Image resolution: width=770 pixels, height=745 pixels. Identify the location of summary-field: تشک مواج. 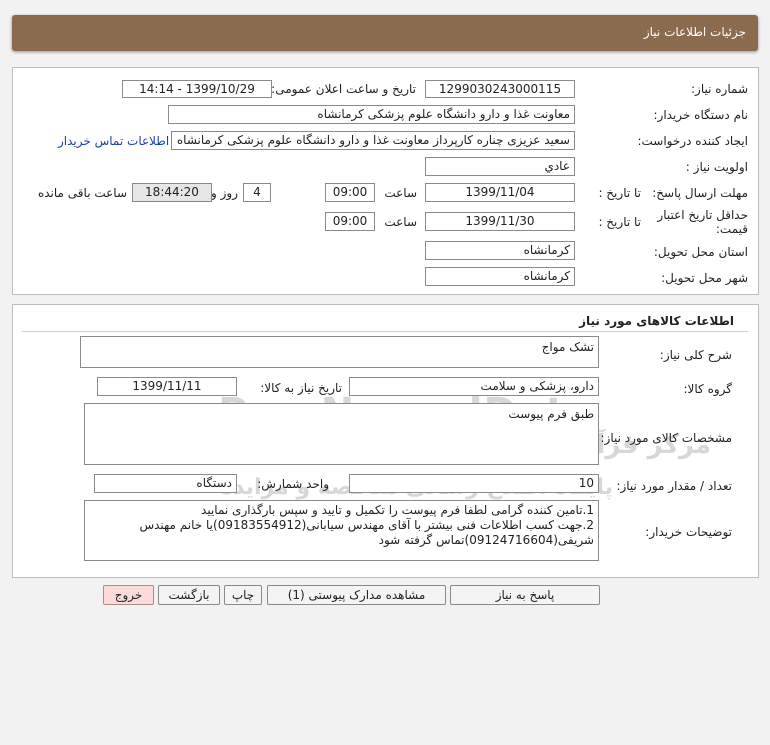
(339, 352).